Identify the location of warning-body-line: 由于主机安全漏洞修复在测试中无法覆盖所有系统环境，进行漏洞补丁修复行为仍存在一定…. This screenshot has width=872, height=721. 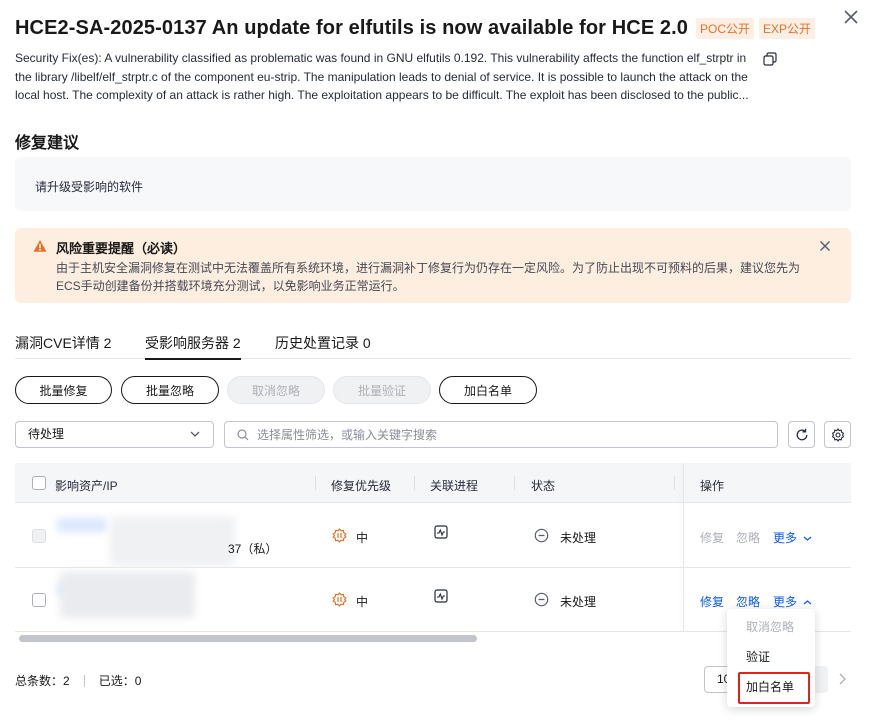
(428, 268).